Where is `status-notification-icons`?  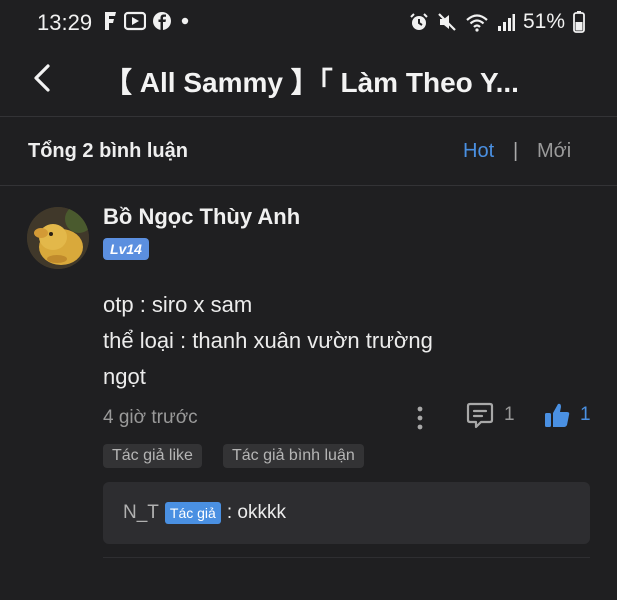 status-notification-icons is located at coordinates (147, 21).